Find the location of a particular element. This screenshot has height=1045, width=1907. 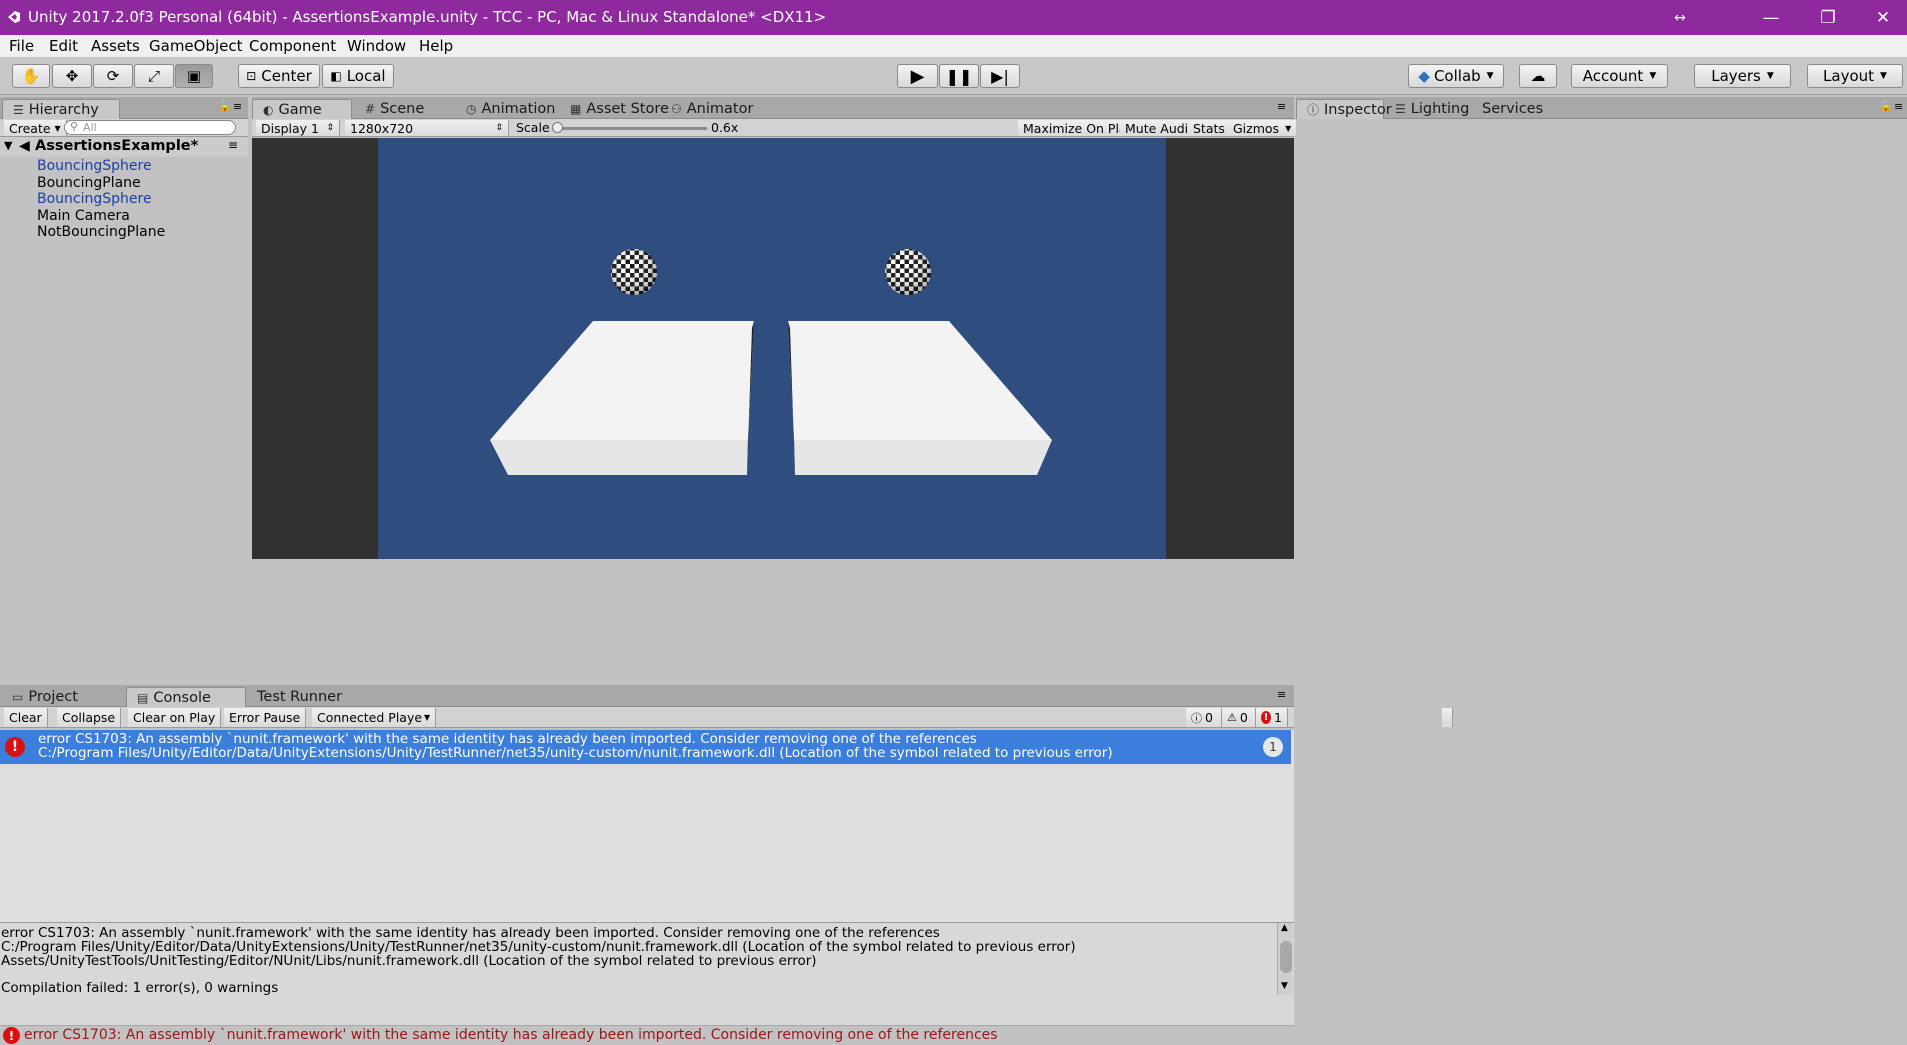

scale-label: Scale is located at coordinates (533, 127).